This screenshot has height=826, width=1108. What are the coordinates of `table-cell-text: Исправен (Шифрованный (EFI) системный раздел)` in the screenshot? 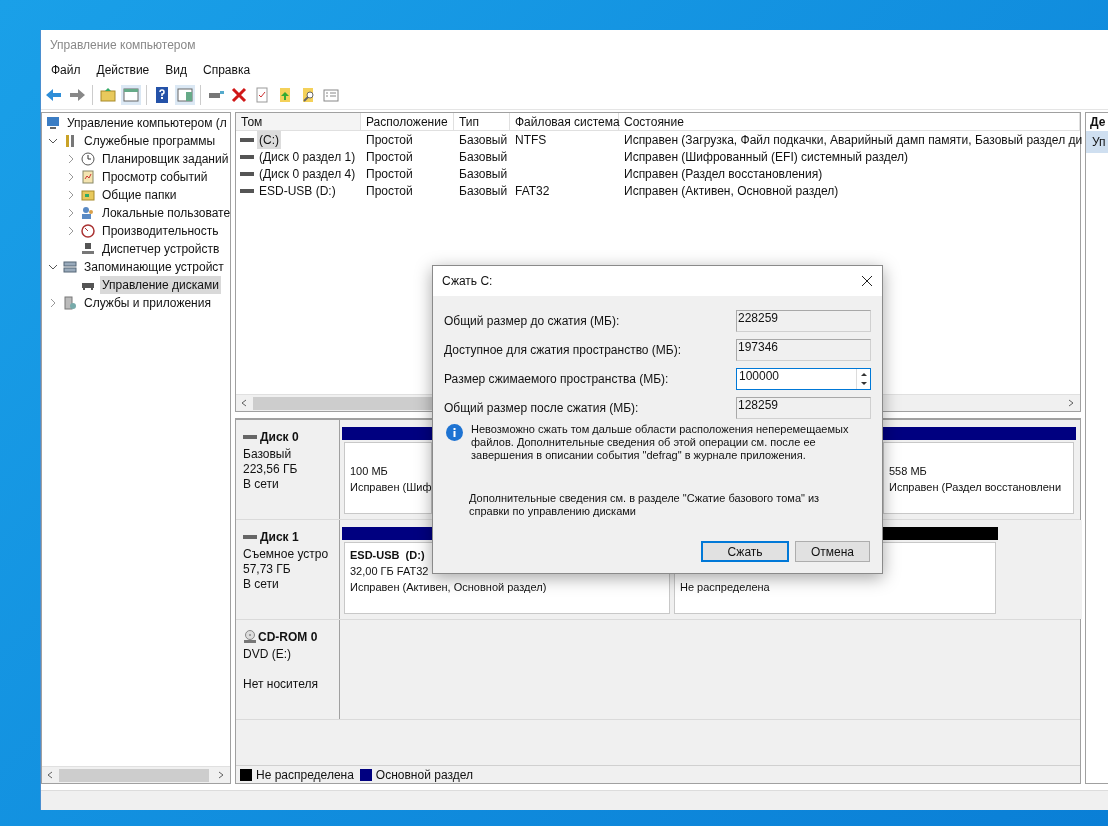 It's located at (766, 157).